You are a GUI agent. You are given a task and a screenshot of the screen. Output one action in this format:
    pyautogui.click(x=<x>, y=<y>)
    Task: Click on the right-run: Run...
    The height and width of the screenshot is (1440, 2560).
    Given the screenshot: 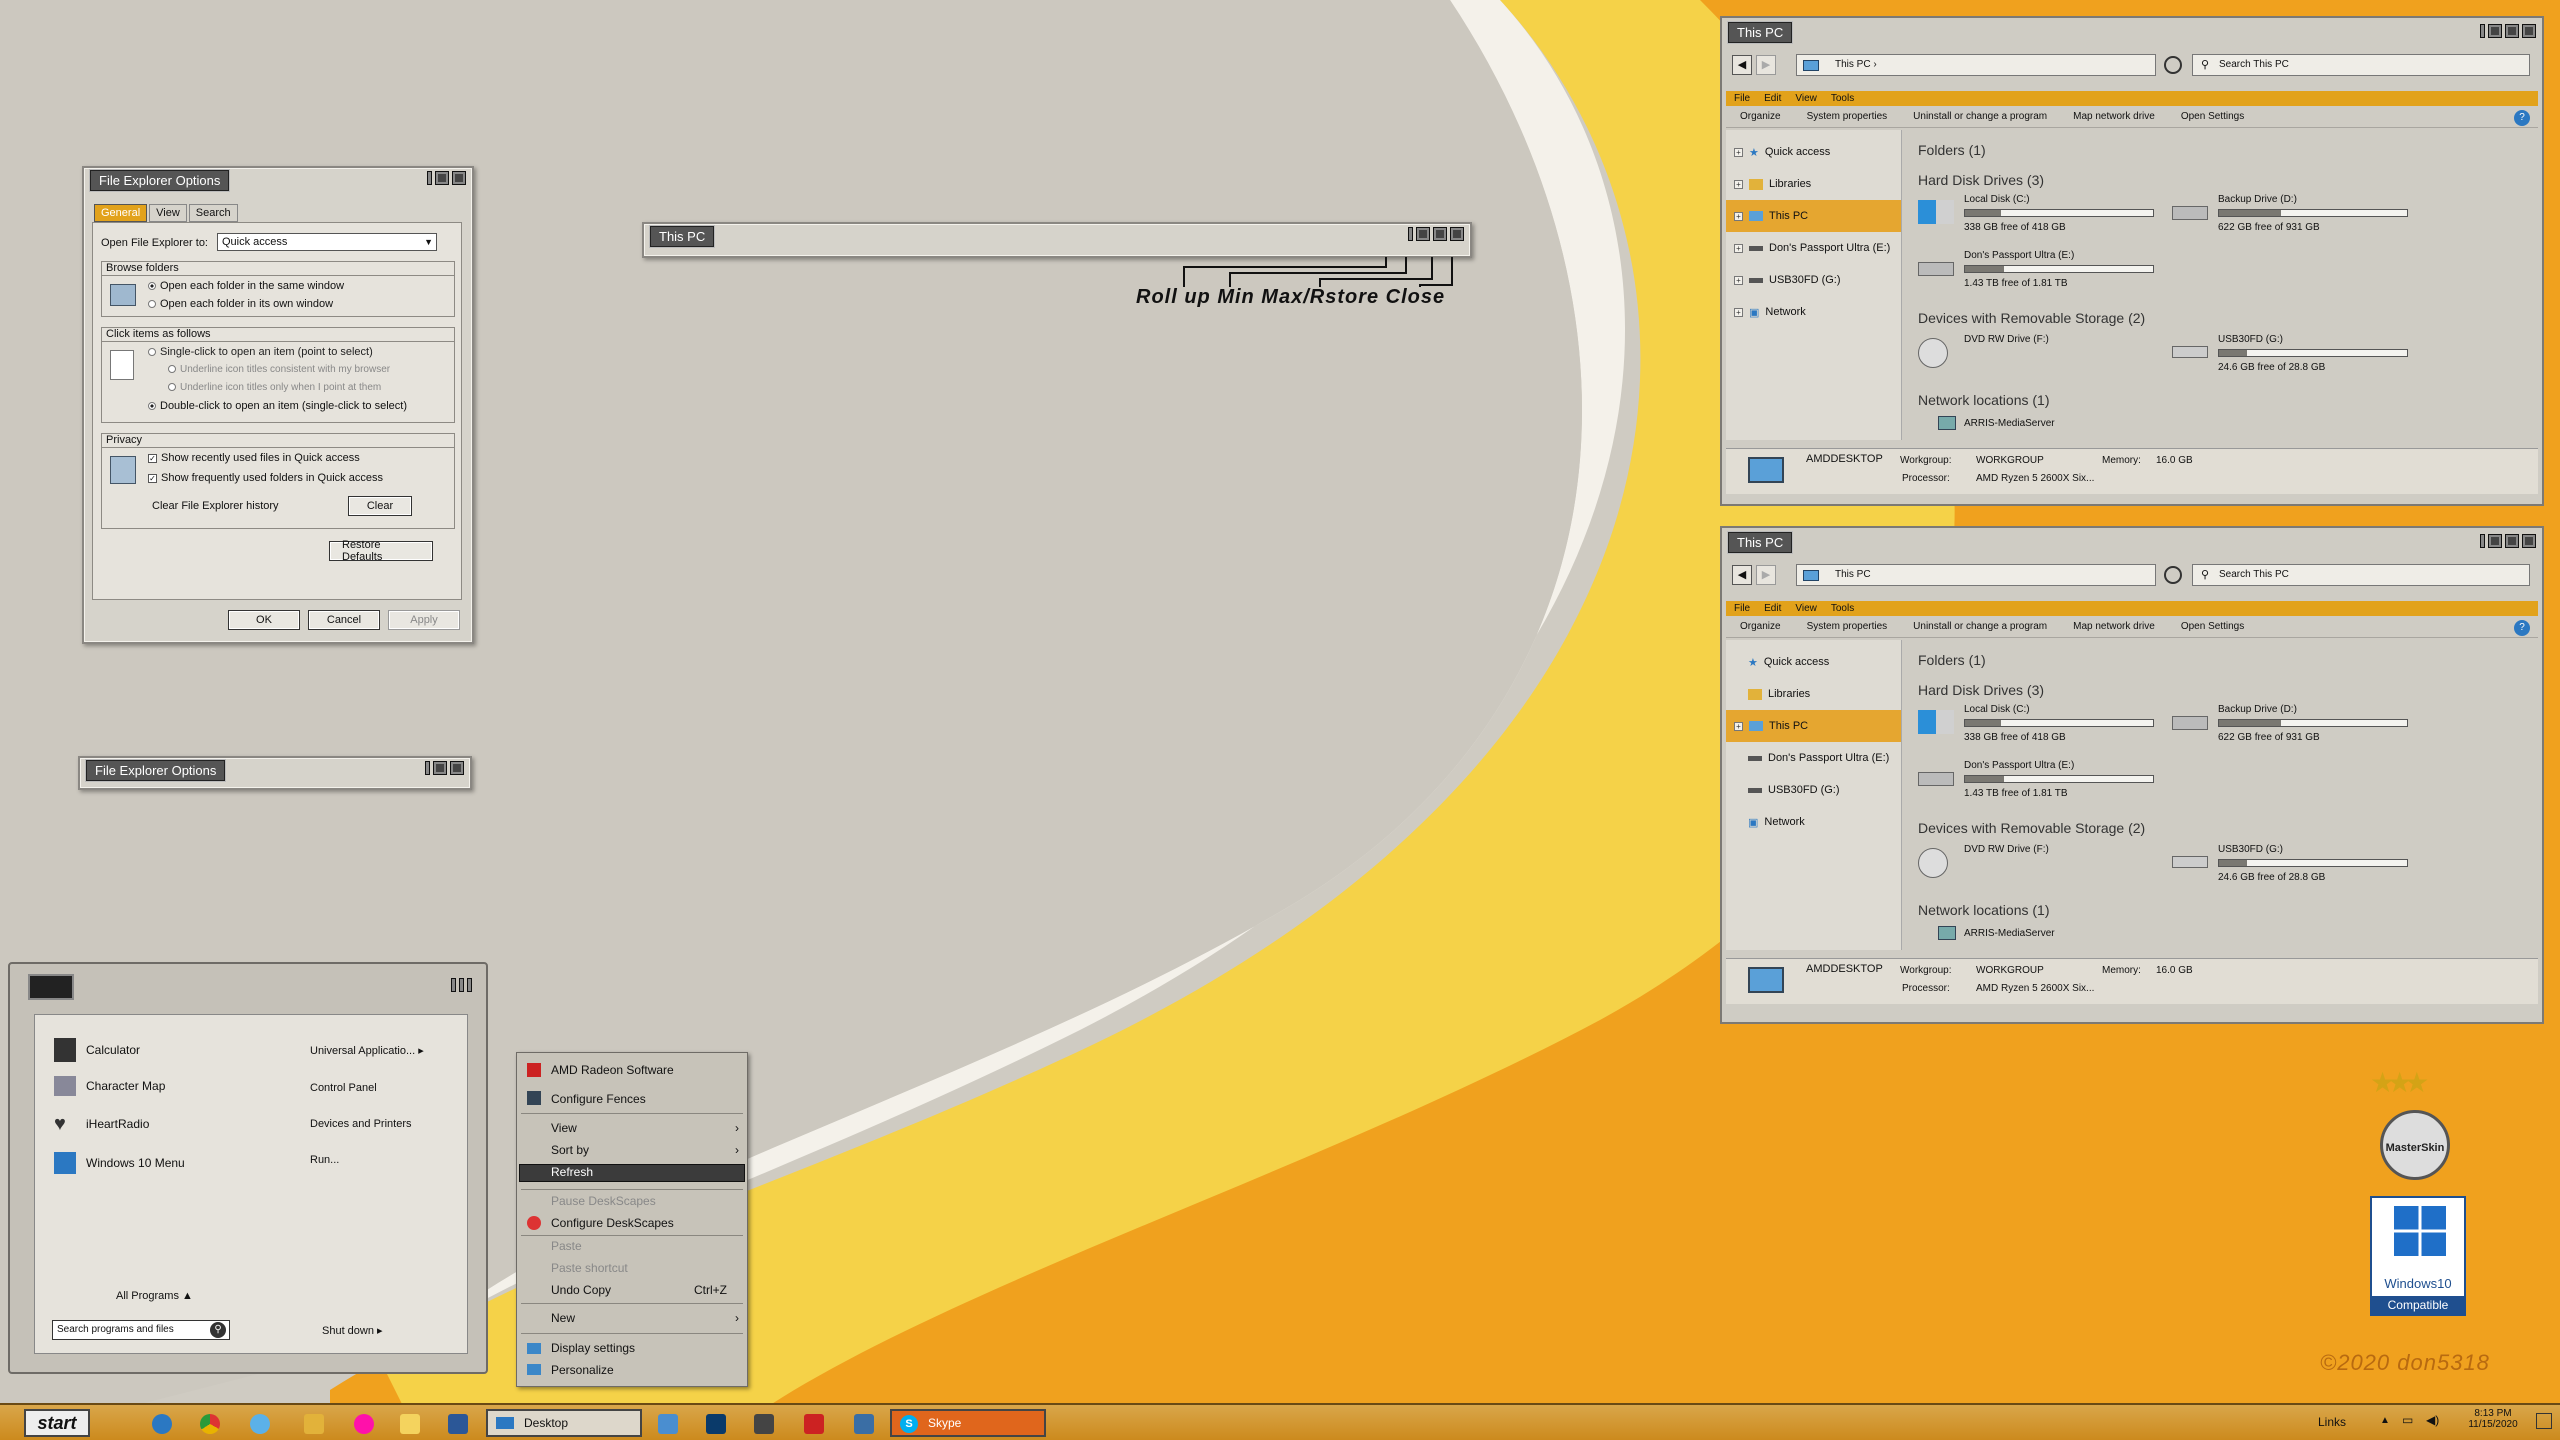 What is the action you would take?
    pyautogui.click(x=324, y=1160)
    